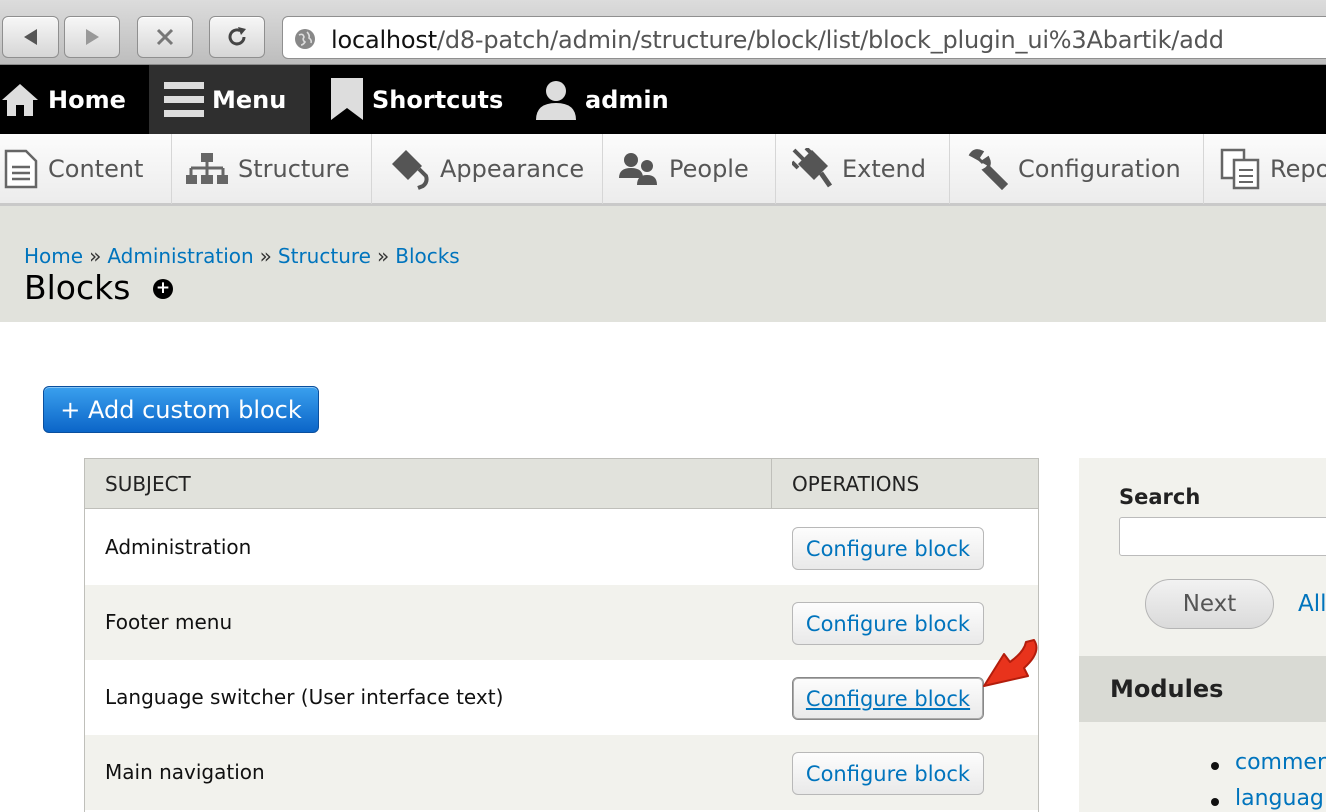 Image resolution: width=1326 pixels, height=812 pixels. I want to click on toolbar-shortcuts-label: Shortcuts, so click(438, 99).